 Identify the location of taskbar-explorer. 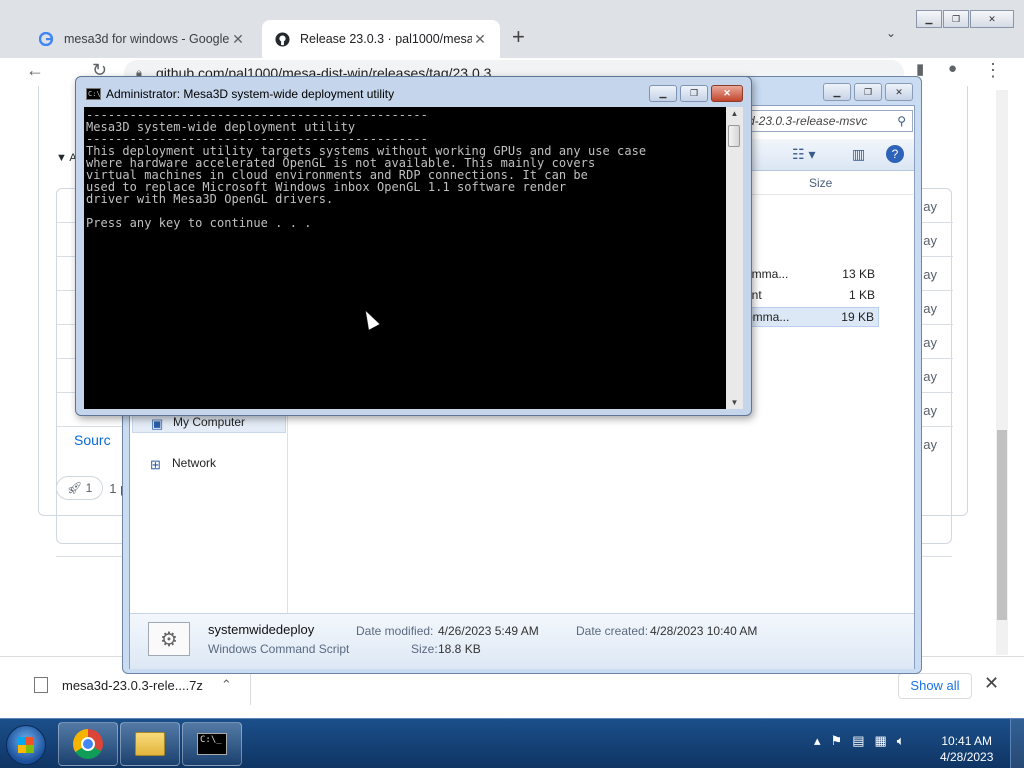
(150, 744).